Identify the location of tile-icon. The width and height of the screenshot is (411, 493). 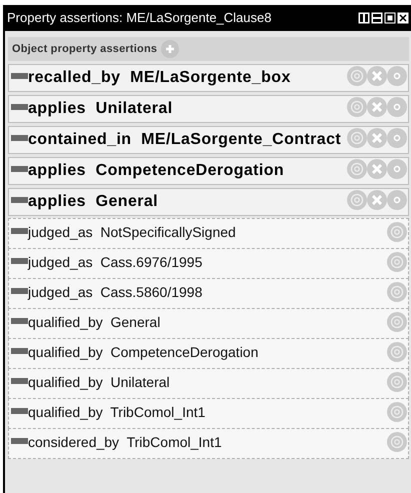
(377, 18).